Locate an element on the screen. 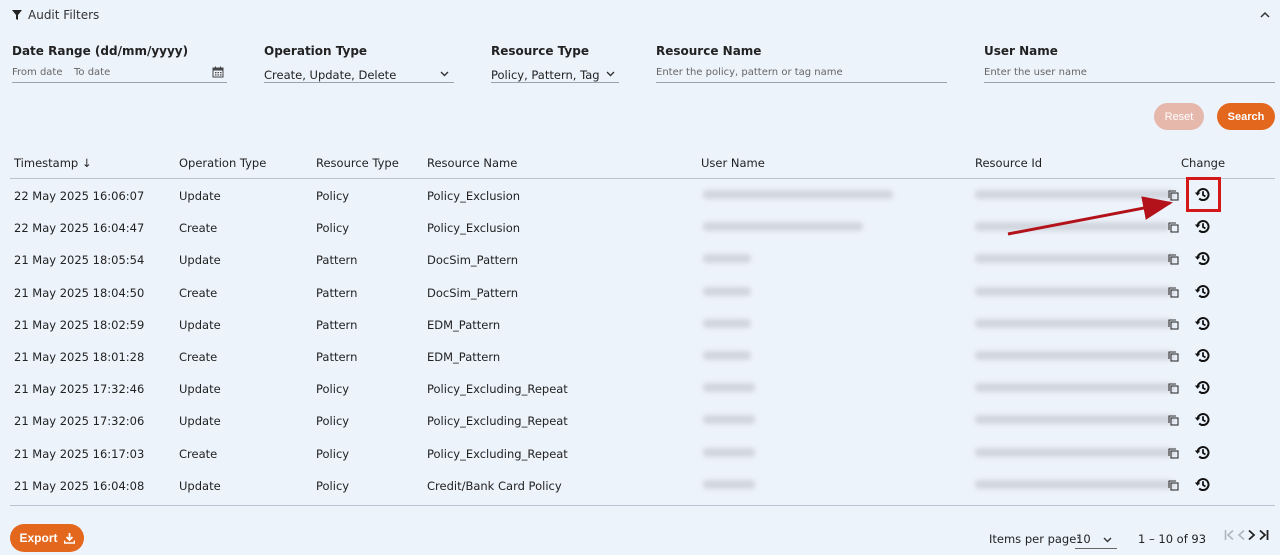 Image resolution: width=1280 pixels, height=555 pixels. resource-name-underline is located at coordinates (801, 82).